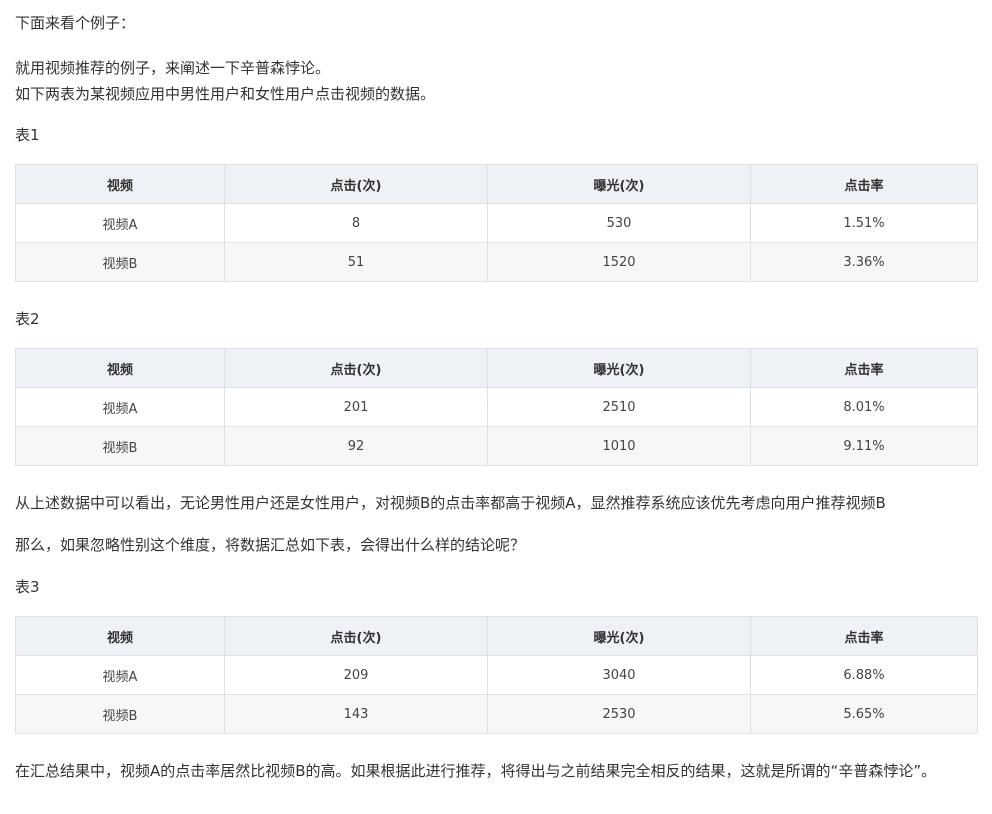 This screenshot has width=992, height=814. I want to click on cell-impressions: 530, so click(619, 223).